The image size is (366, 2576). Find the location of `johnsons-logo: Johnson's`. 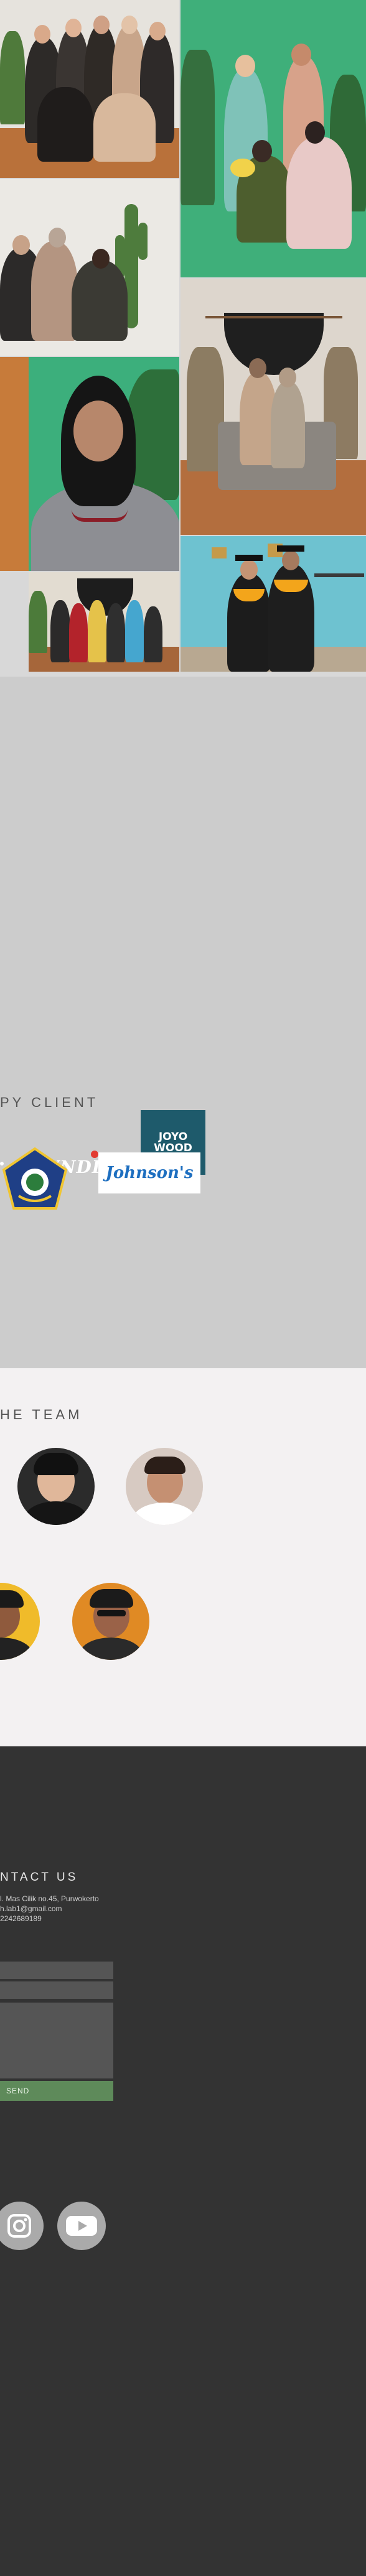

johnsons-logo: Johnson's is located at coordinates (149, 1172).